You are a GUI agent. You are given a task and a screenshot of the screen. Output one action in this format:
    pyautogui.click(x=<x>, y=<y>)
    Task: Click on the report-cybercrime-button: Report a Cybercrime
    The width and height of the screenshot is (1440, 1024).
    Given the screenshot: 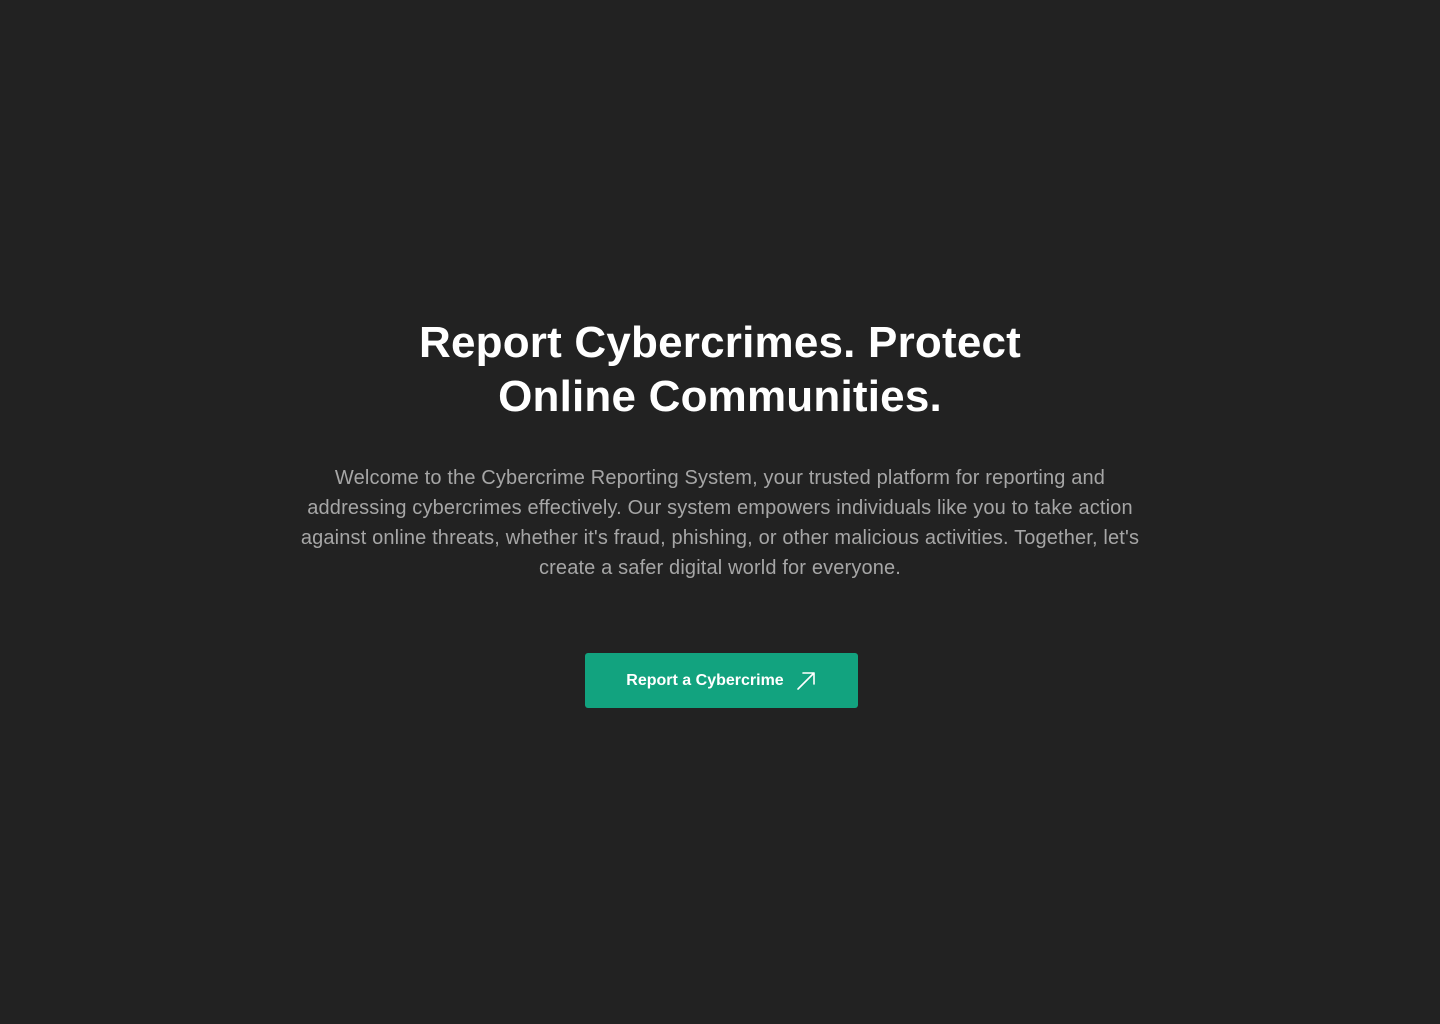 What is the action you would take?
    pyautogui.click(x=721, y=680)
    